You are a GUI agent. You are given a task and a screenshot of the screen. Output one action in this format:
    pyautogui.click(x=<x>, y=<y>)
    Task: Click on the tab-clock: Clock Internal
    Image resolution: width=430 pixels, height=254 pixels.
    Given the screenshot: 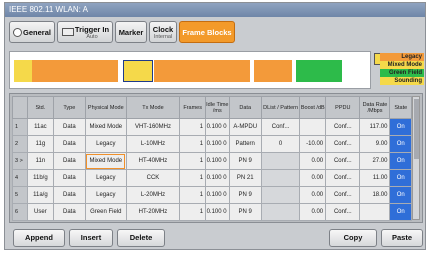 What is the action you would take?
    pyautogui.click(x=163, y=32)
    